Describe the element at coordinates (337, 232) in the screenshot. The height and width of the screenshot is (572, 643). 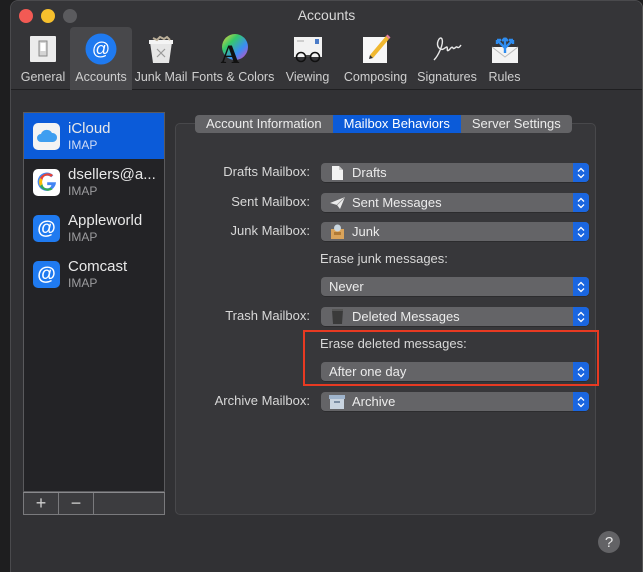
I see `junk-bin-icon` at that location.